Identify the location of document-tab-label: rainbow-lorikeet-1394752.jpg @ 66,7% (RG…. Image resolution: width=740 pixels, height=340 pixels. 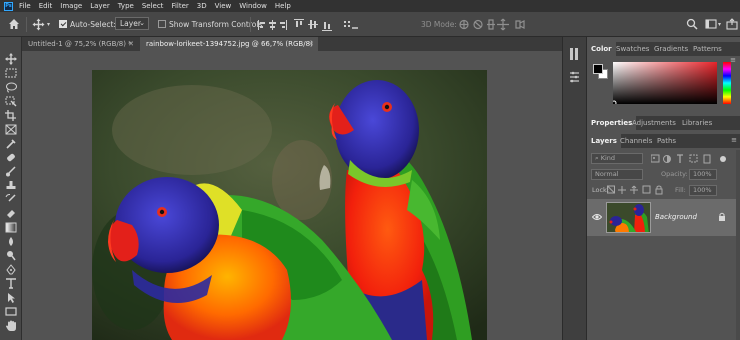
(229, 44).